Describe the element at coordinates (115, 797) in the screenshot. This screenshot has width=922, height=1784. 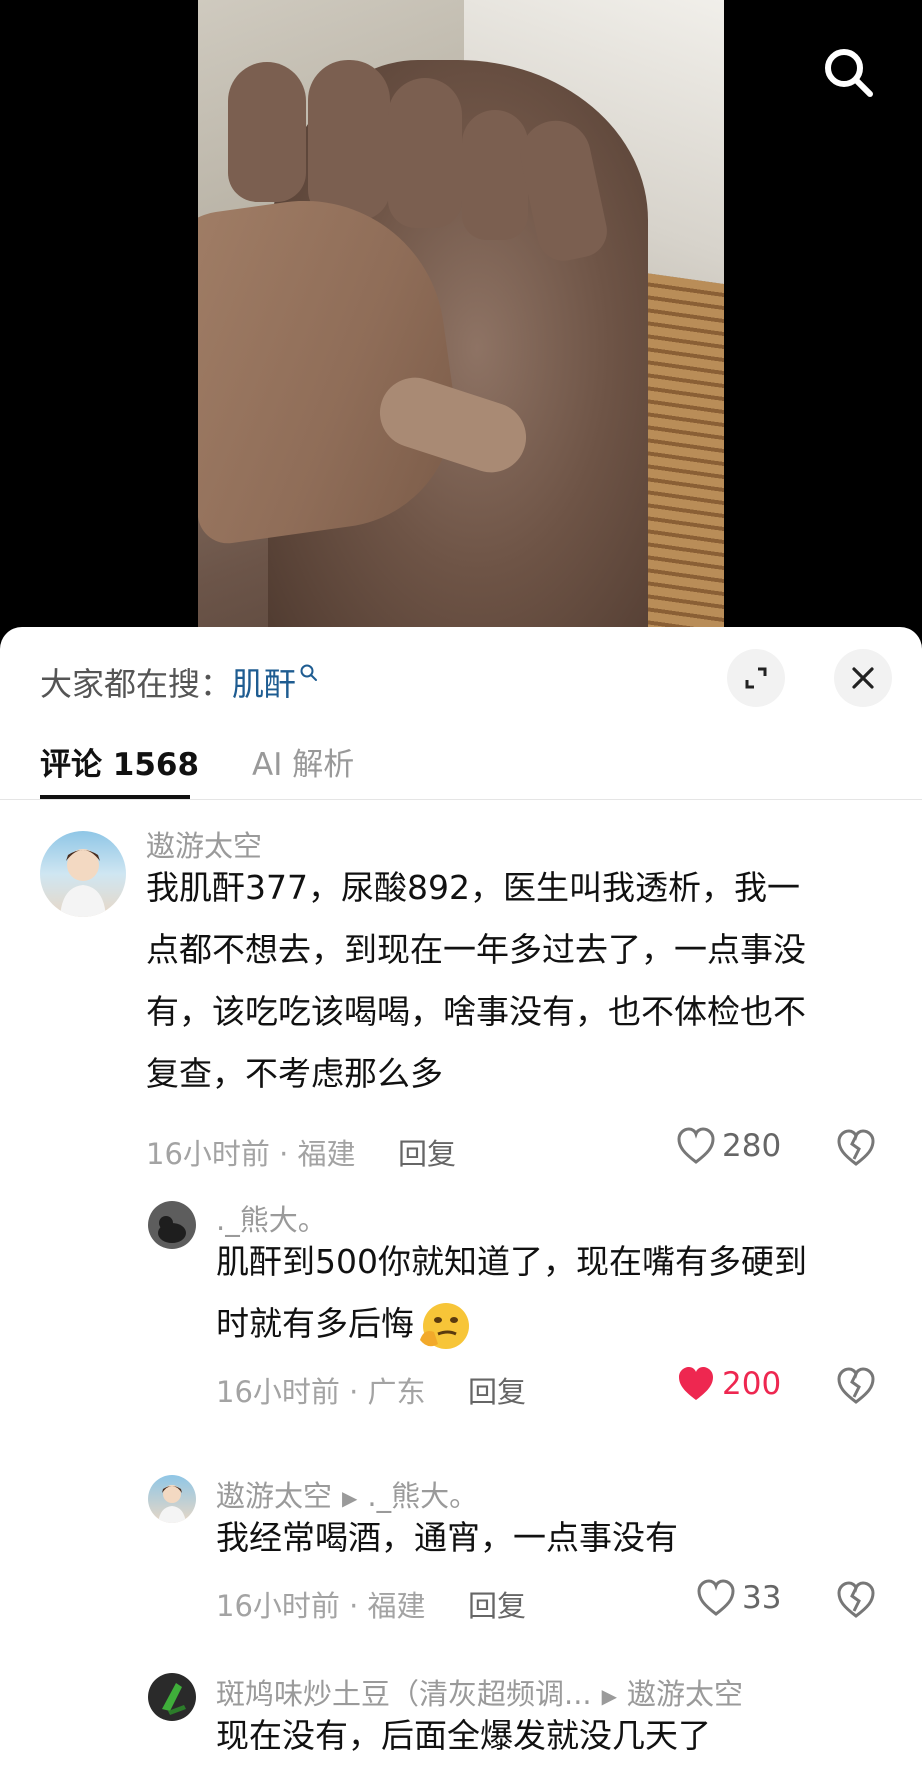
I see `tab-active-indicator` at that location.